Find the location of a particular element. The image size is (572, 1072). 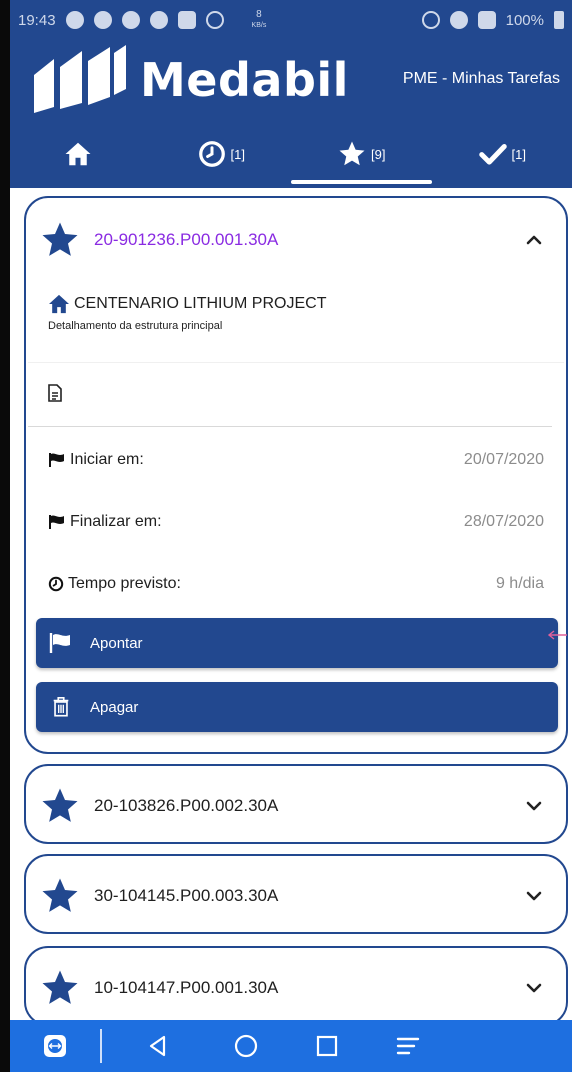

network-speed: 8 KB/s is located at coordinates (259, 19).